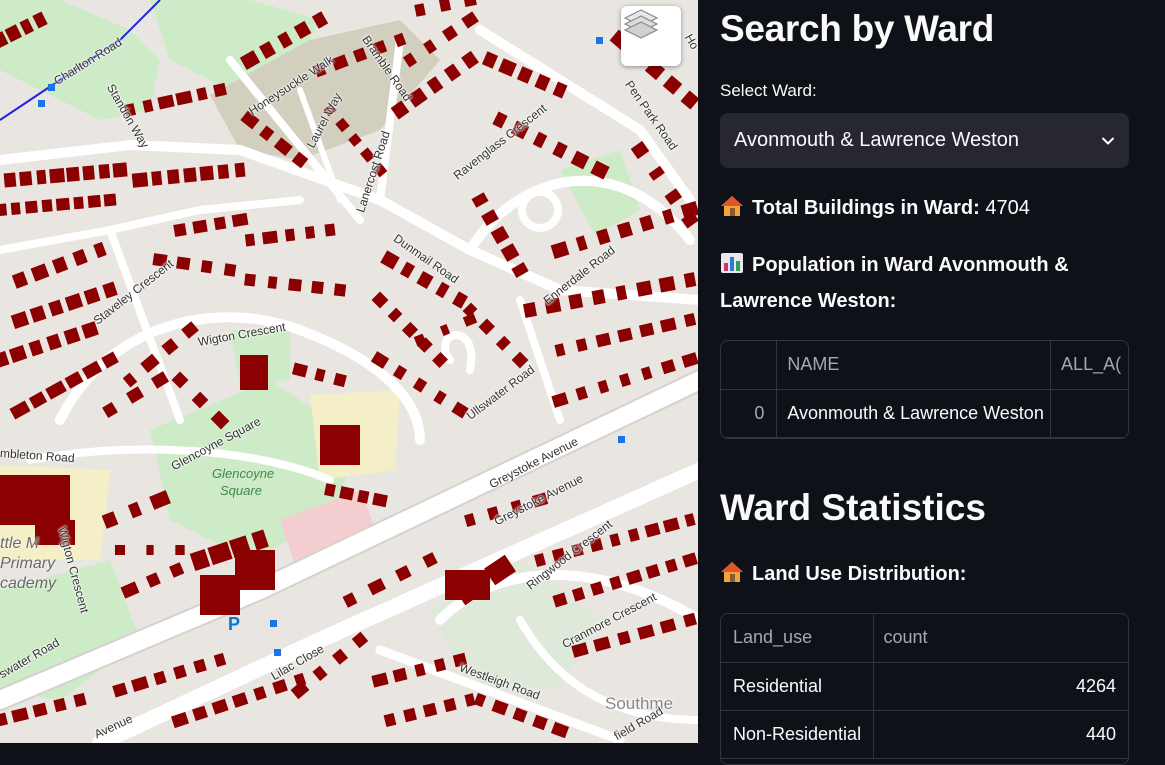 Image resolution: width=1165 pixels, height=765 pixels. What do you see at coordinates (732, 572) in the screenshot?
I see `house-icon` at bounding box center [732, 572].